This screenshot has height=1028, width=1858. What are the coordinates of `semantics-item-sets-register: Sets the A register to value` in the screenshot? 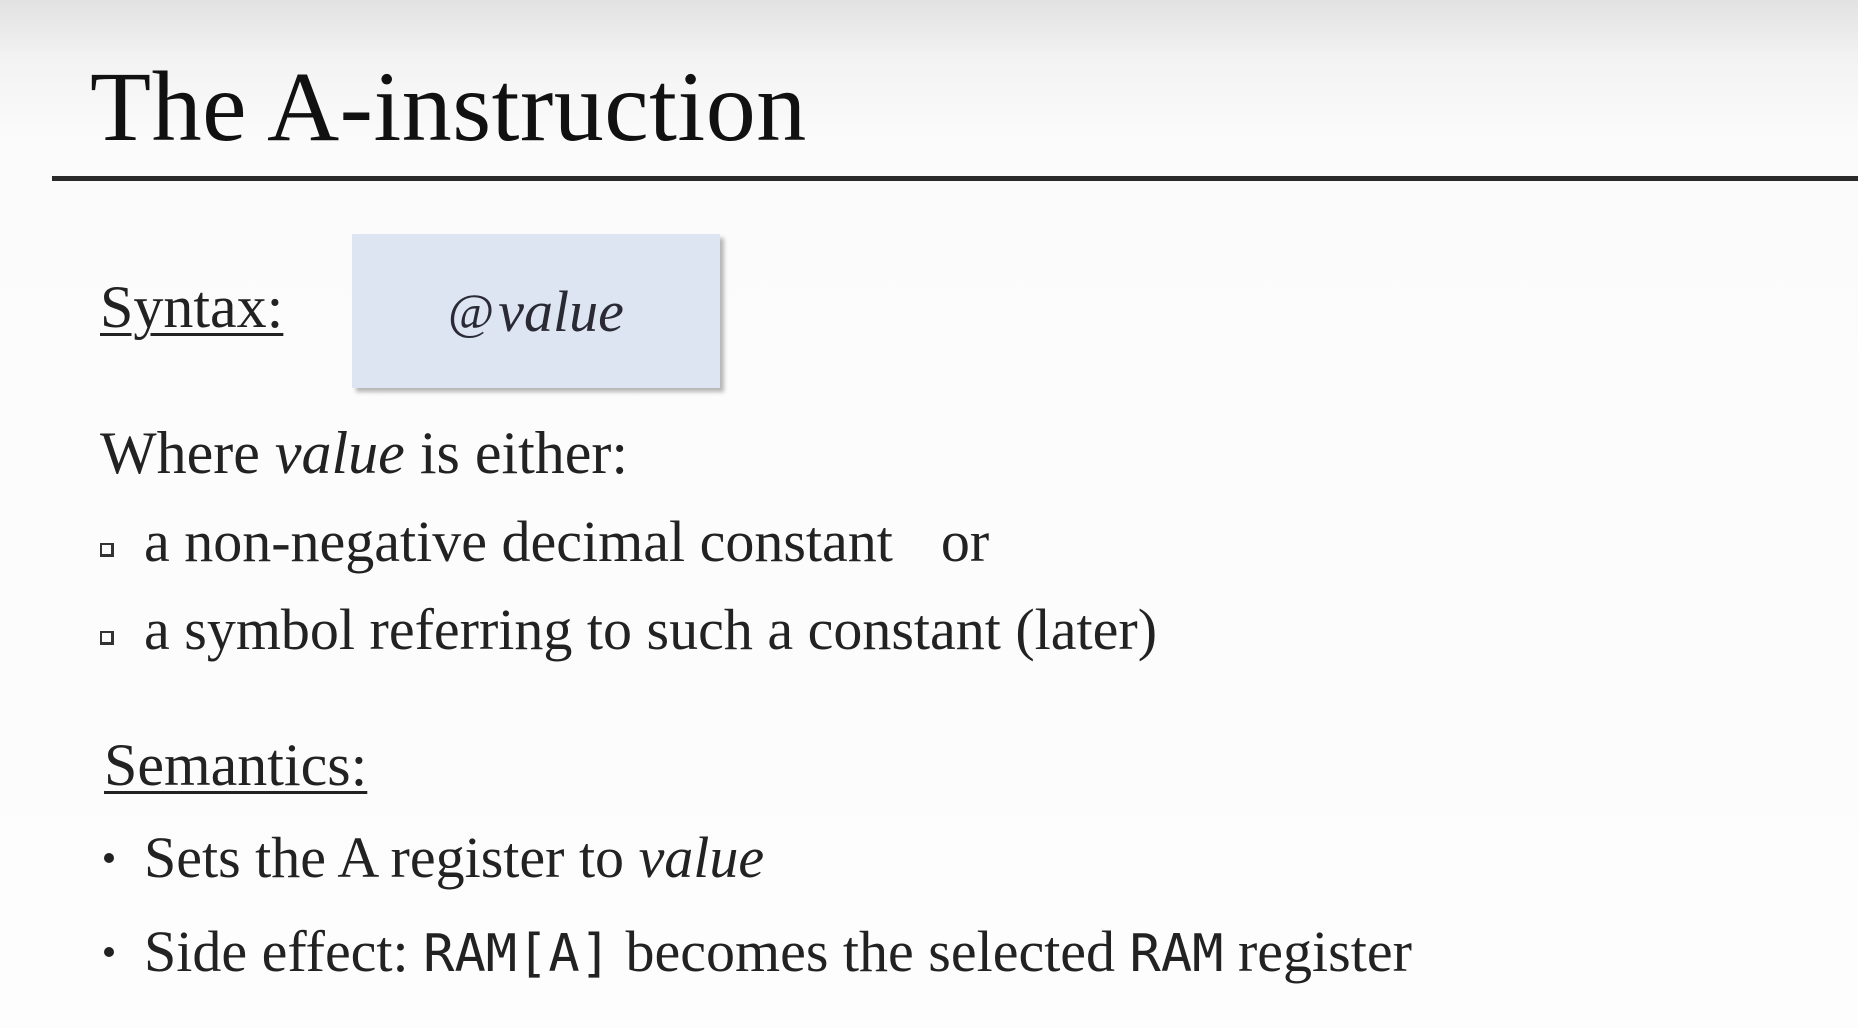 It's located at (434, 858).